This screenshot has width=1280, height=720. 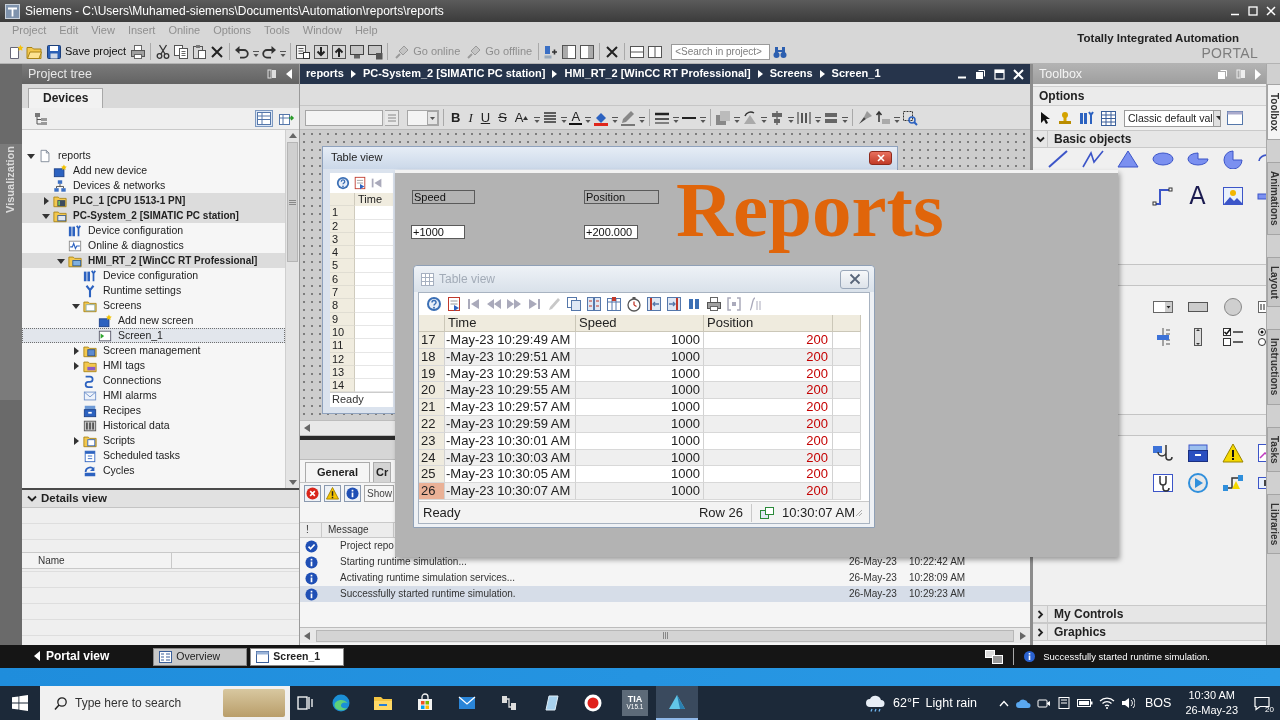 What do you see at coordinates (1004, 703) in the screenshot?
I see `chevron-up-icon` at bounding box center [1004, 703].